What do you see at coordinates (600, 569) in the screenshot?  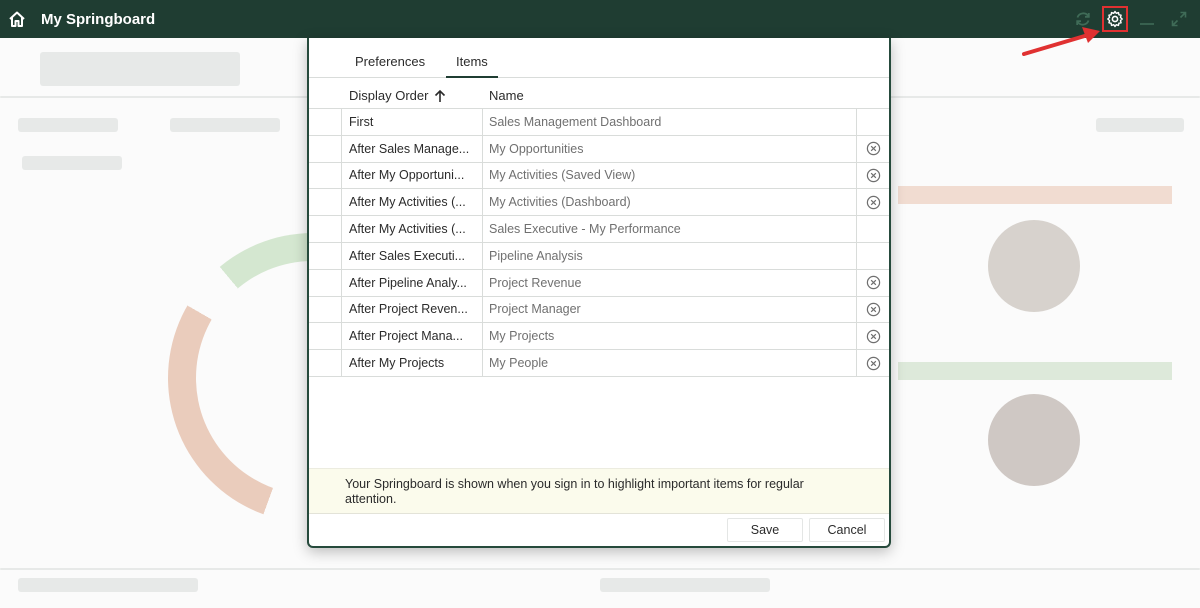 I see `bg-divider` at bounding box center [600, 569].